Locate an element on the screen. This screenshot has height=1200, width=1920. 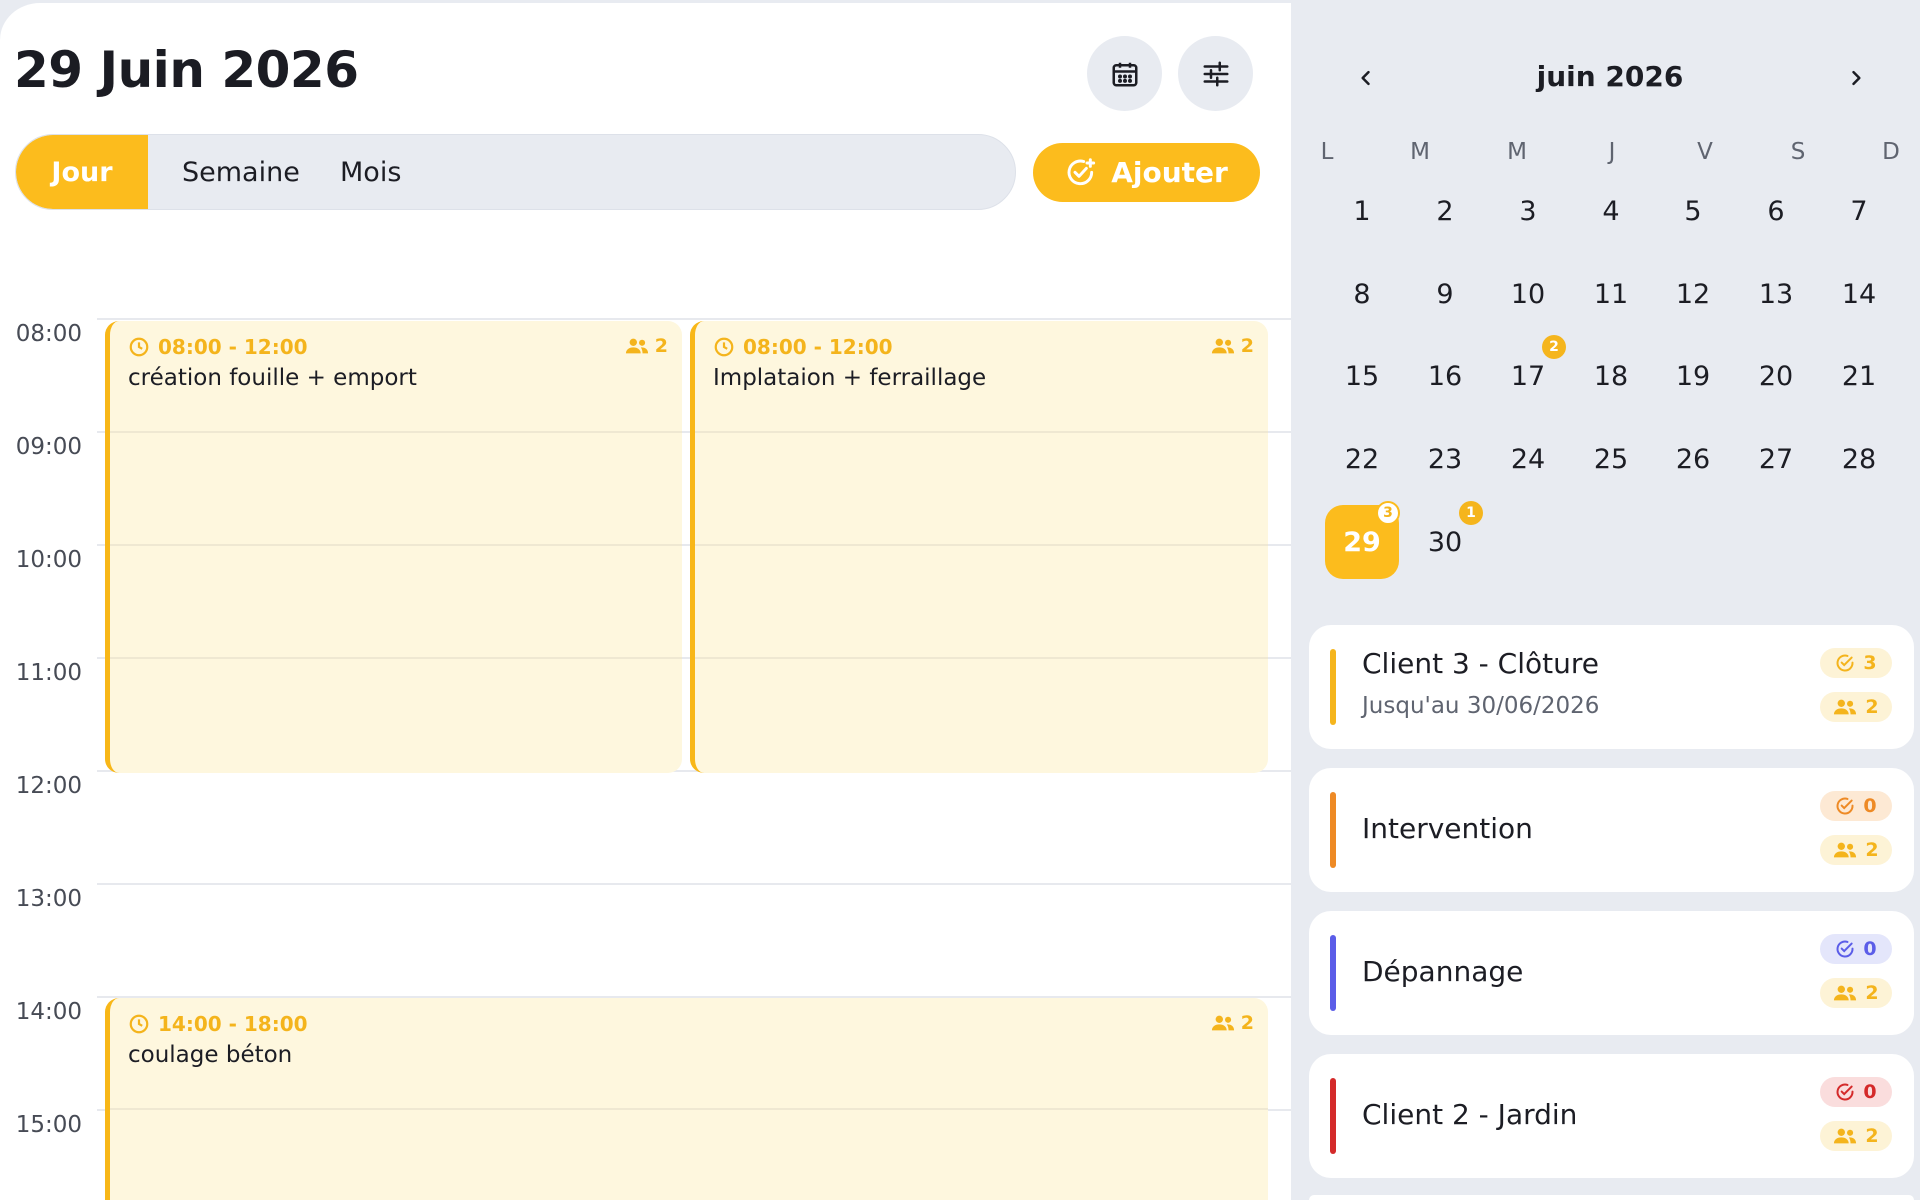
event-time-text: 14:00 - 18:00 is located at coordinates (233, 1024).